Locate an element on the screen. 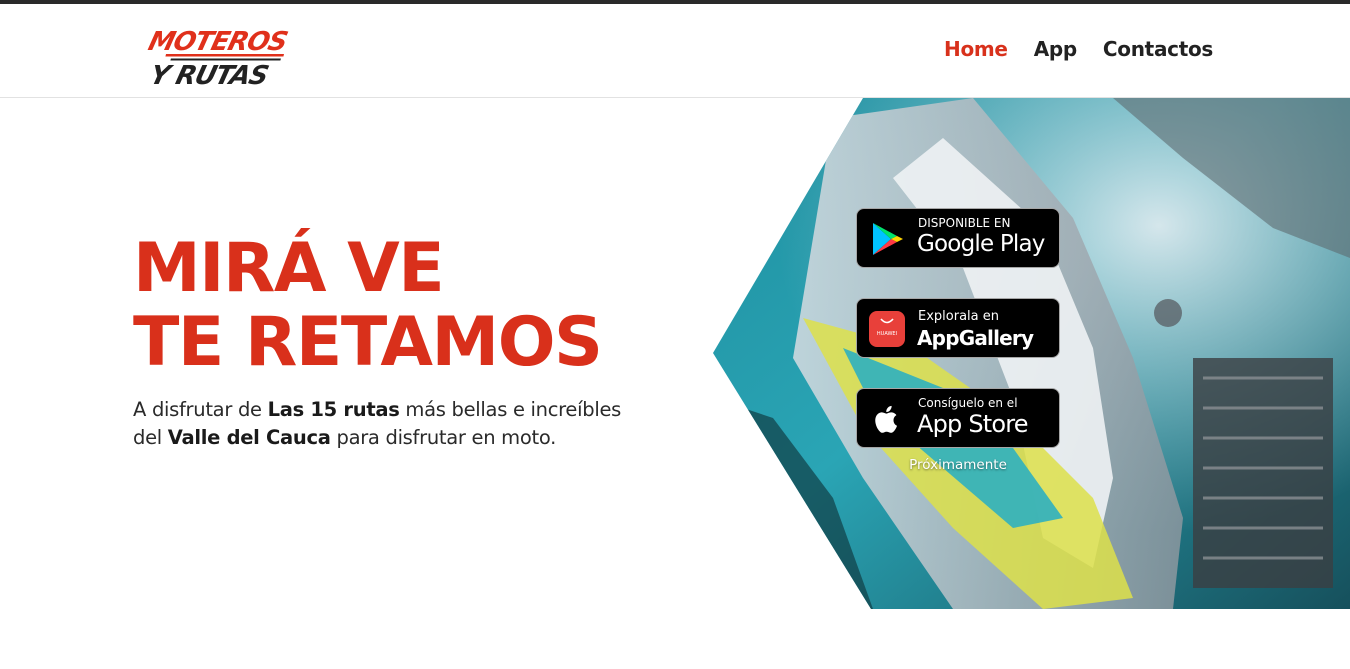 The height and width of the screenshot is (669, 1350). main-nav: Home App Contactos is located at coordinates (1078, 49).